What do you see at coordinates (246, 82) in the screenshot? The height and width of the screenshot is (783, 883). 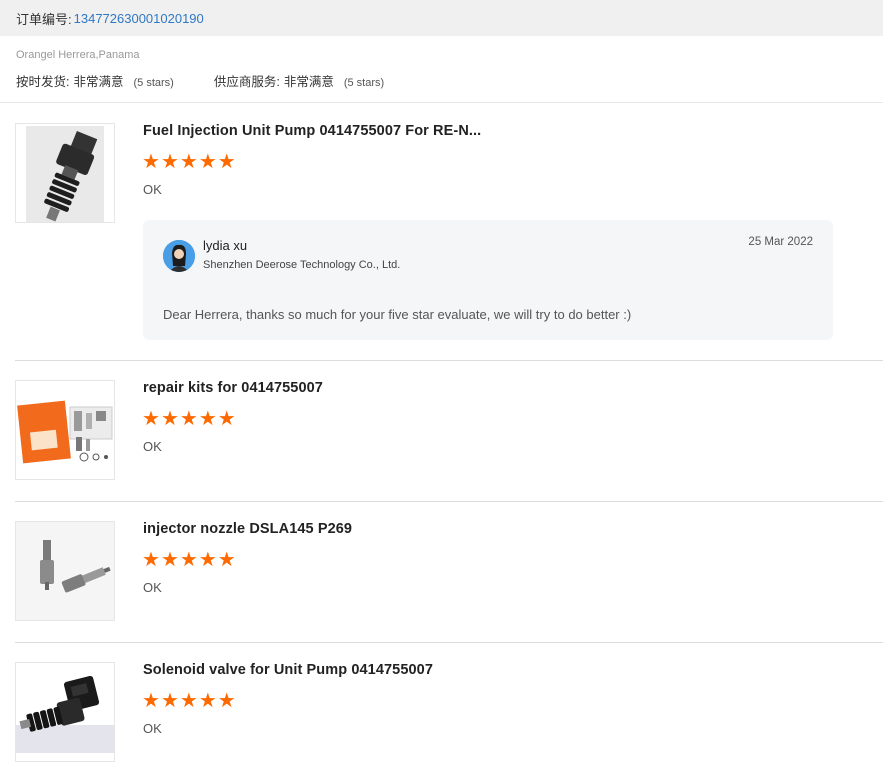 I see `rating-label: 供应商服务:` at bounding box center [246, 82].